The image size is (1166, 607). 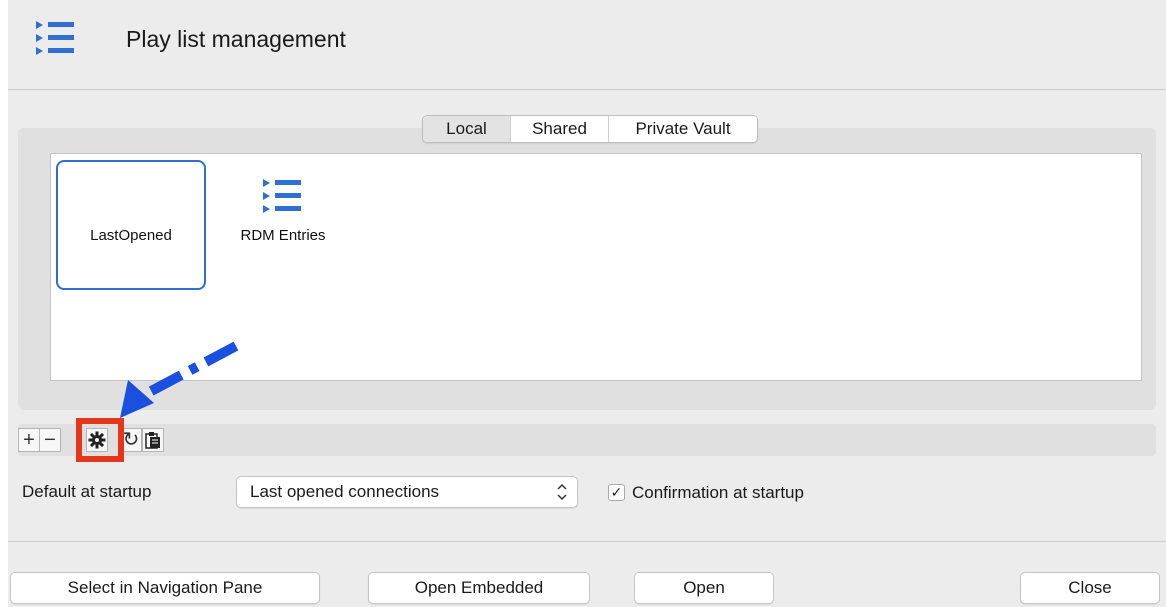 What do you see at coordinates (479, 588) in the screenshot?
I see `open-embedded-button: Open Embedded` at bounding box center [479, 588].